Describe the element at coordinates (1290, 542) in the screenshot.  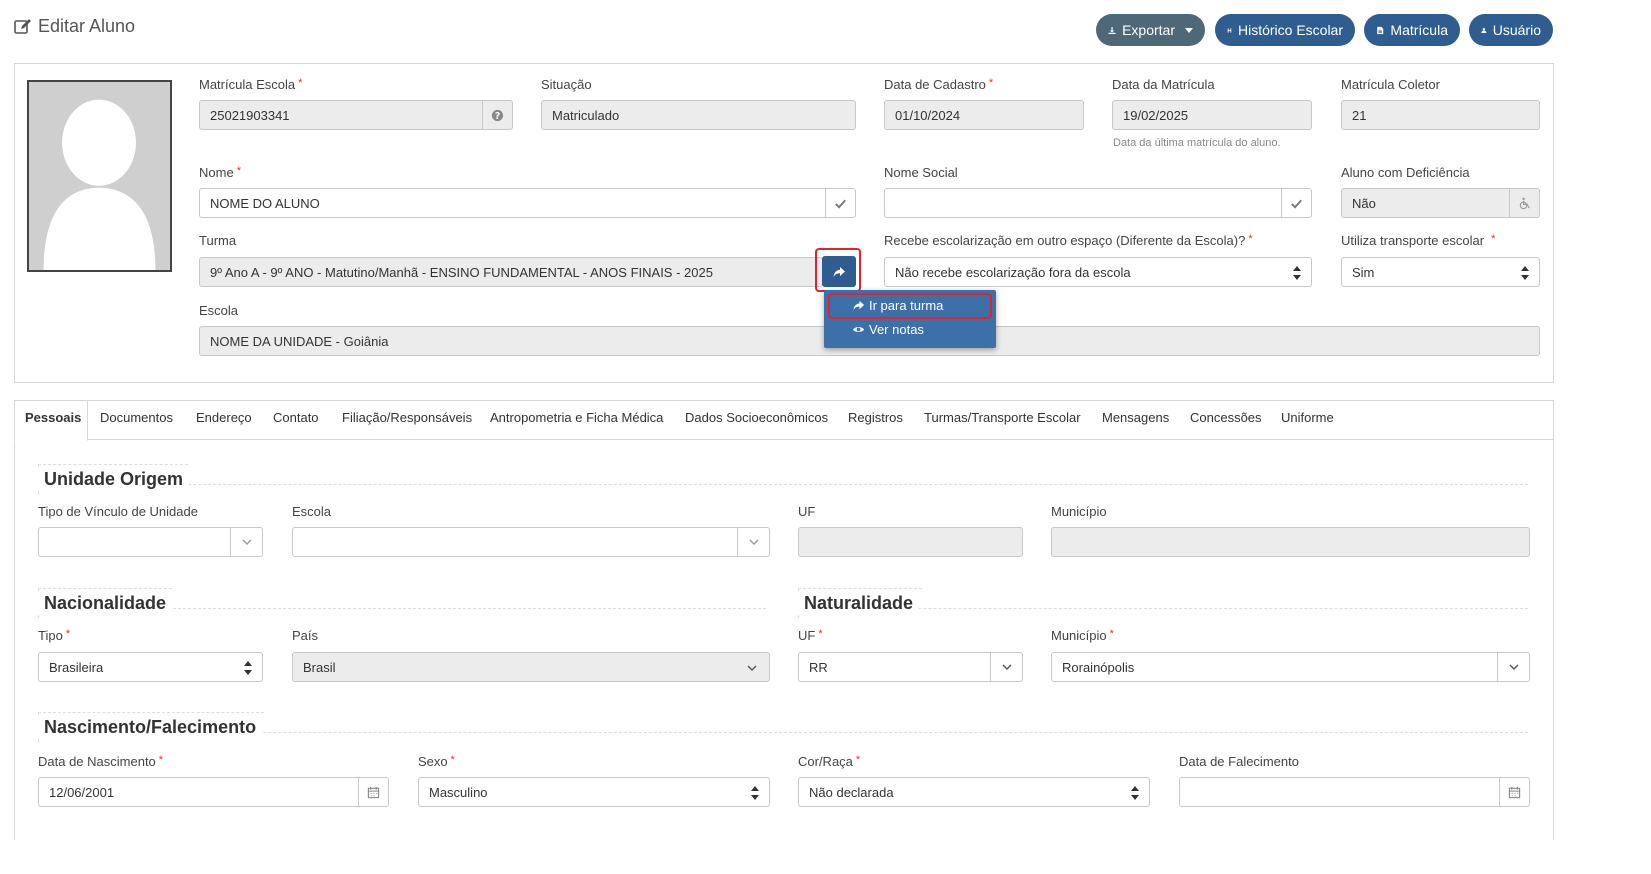
I see `origem-municipio-field` at that location.